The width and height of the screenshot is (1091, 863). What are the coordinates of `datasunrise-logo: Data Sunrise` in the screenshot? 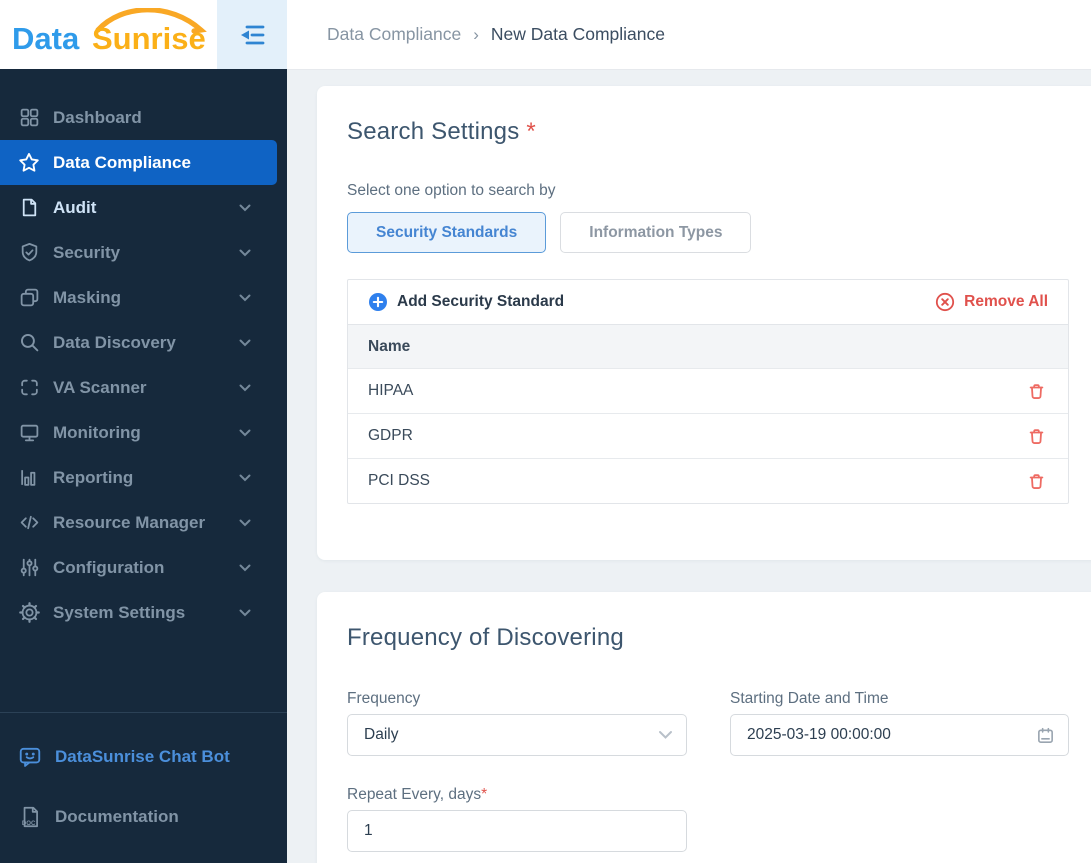 It's located at (110, 34).